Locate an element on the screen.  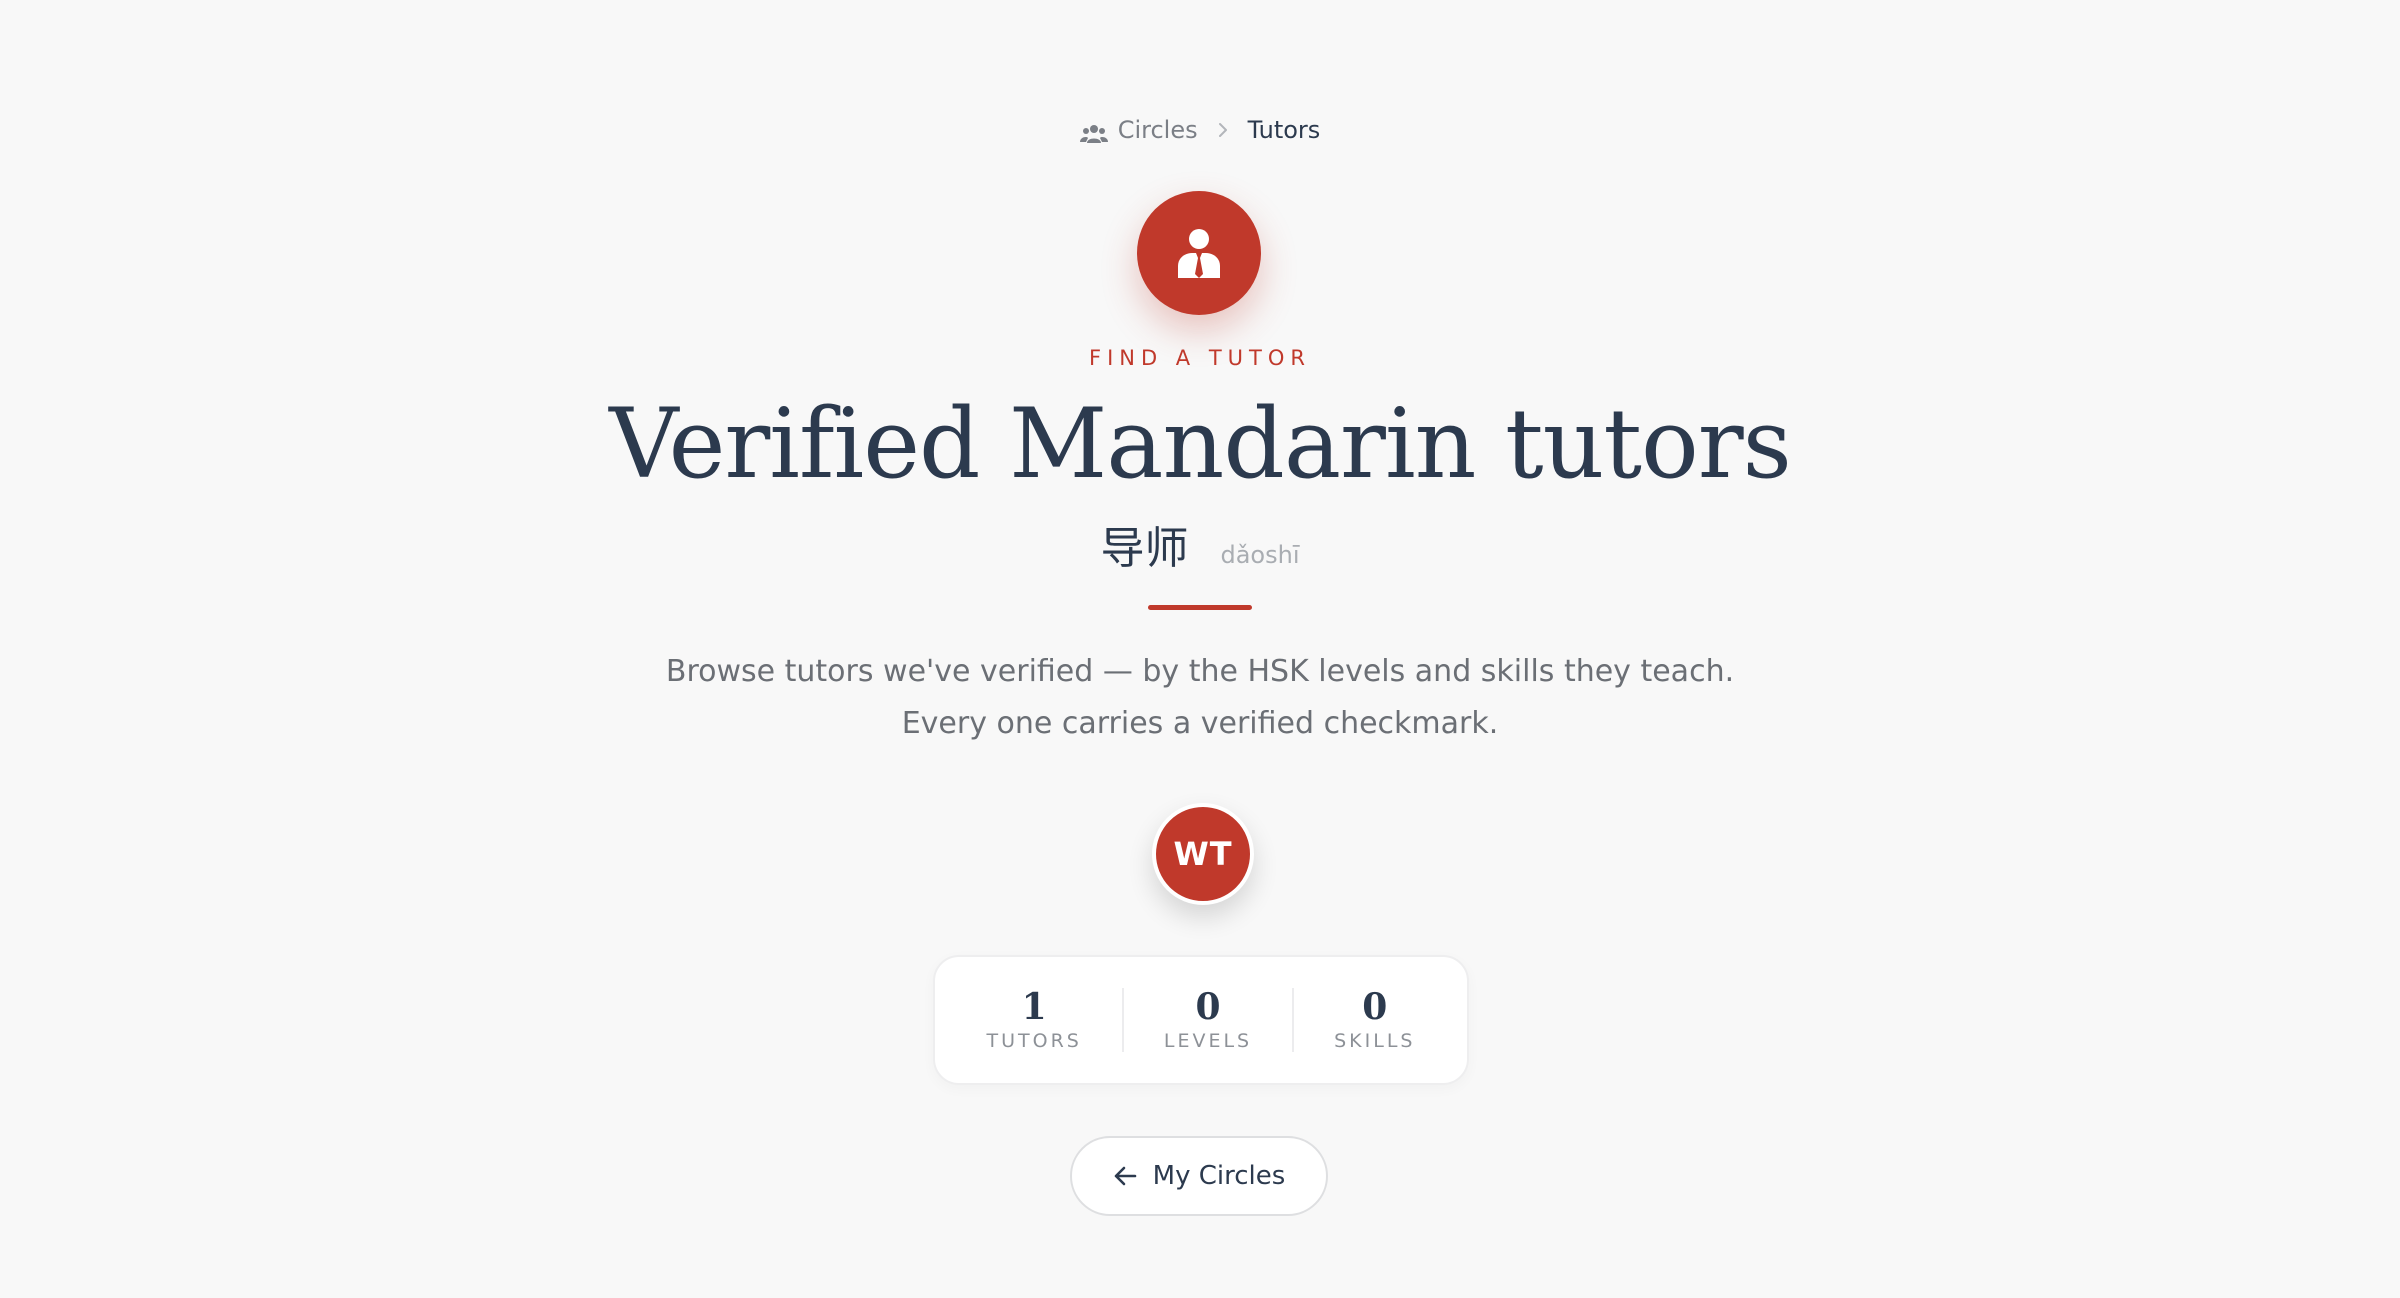
eyebrow-label: FIND A TUTOR is located at coordinates (1199, 358).